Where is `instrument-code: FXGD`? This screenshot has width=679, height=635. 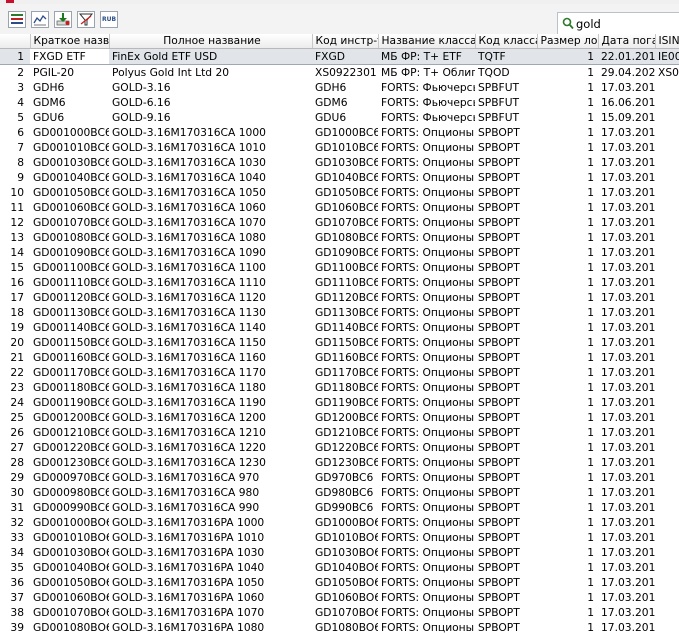
instrument-code: FXGD is located at coordinates (345, 56).